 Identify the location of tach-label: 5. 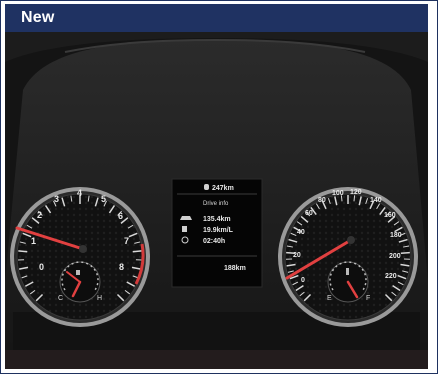
(103, 199).